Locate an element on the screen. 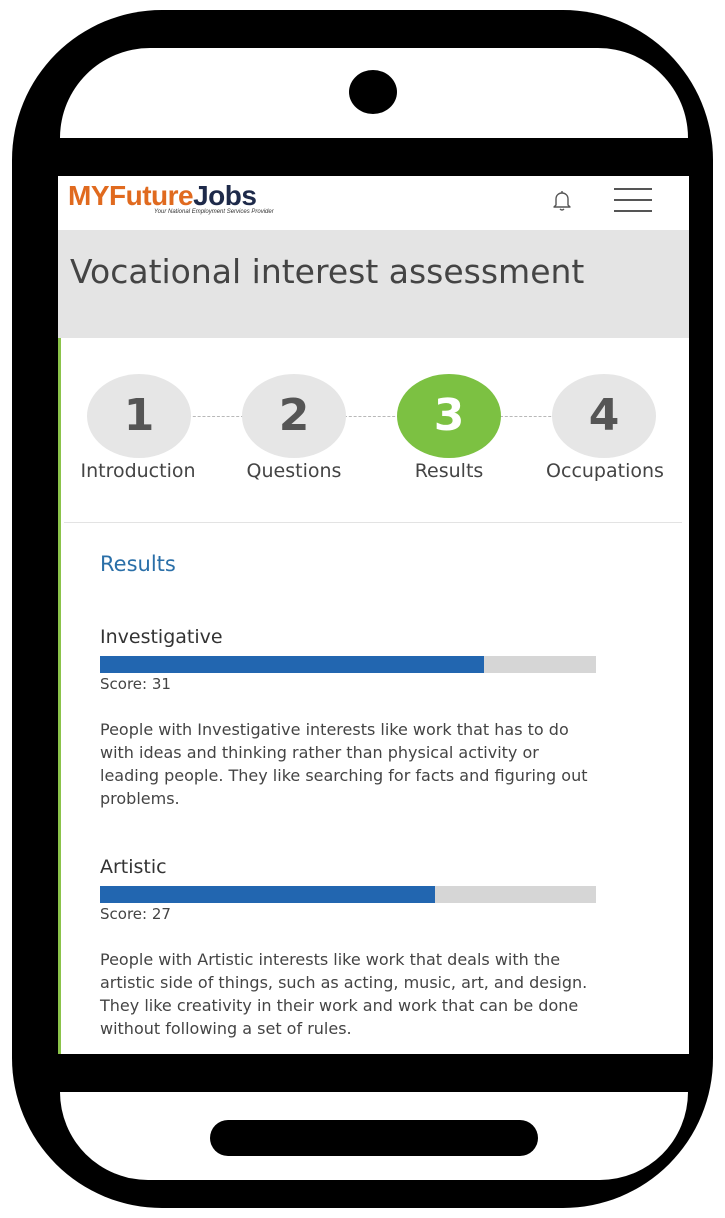 Image resolution: width=725 pixels, height=1218 pixels. score-text: Score: 31 is located at coordinates (135, 684).